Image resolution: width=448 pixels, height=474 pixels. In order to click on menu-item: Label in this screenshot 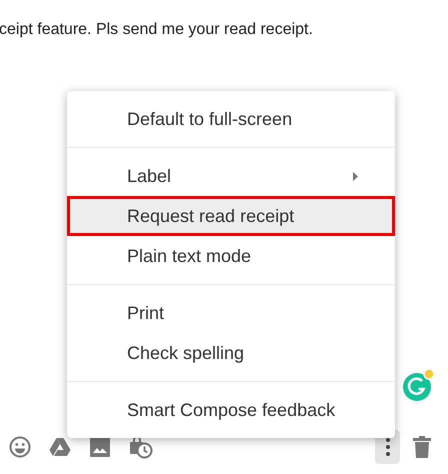, I will do `click(231, 176)`.